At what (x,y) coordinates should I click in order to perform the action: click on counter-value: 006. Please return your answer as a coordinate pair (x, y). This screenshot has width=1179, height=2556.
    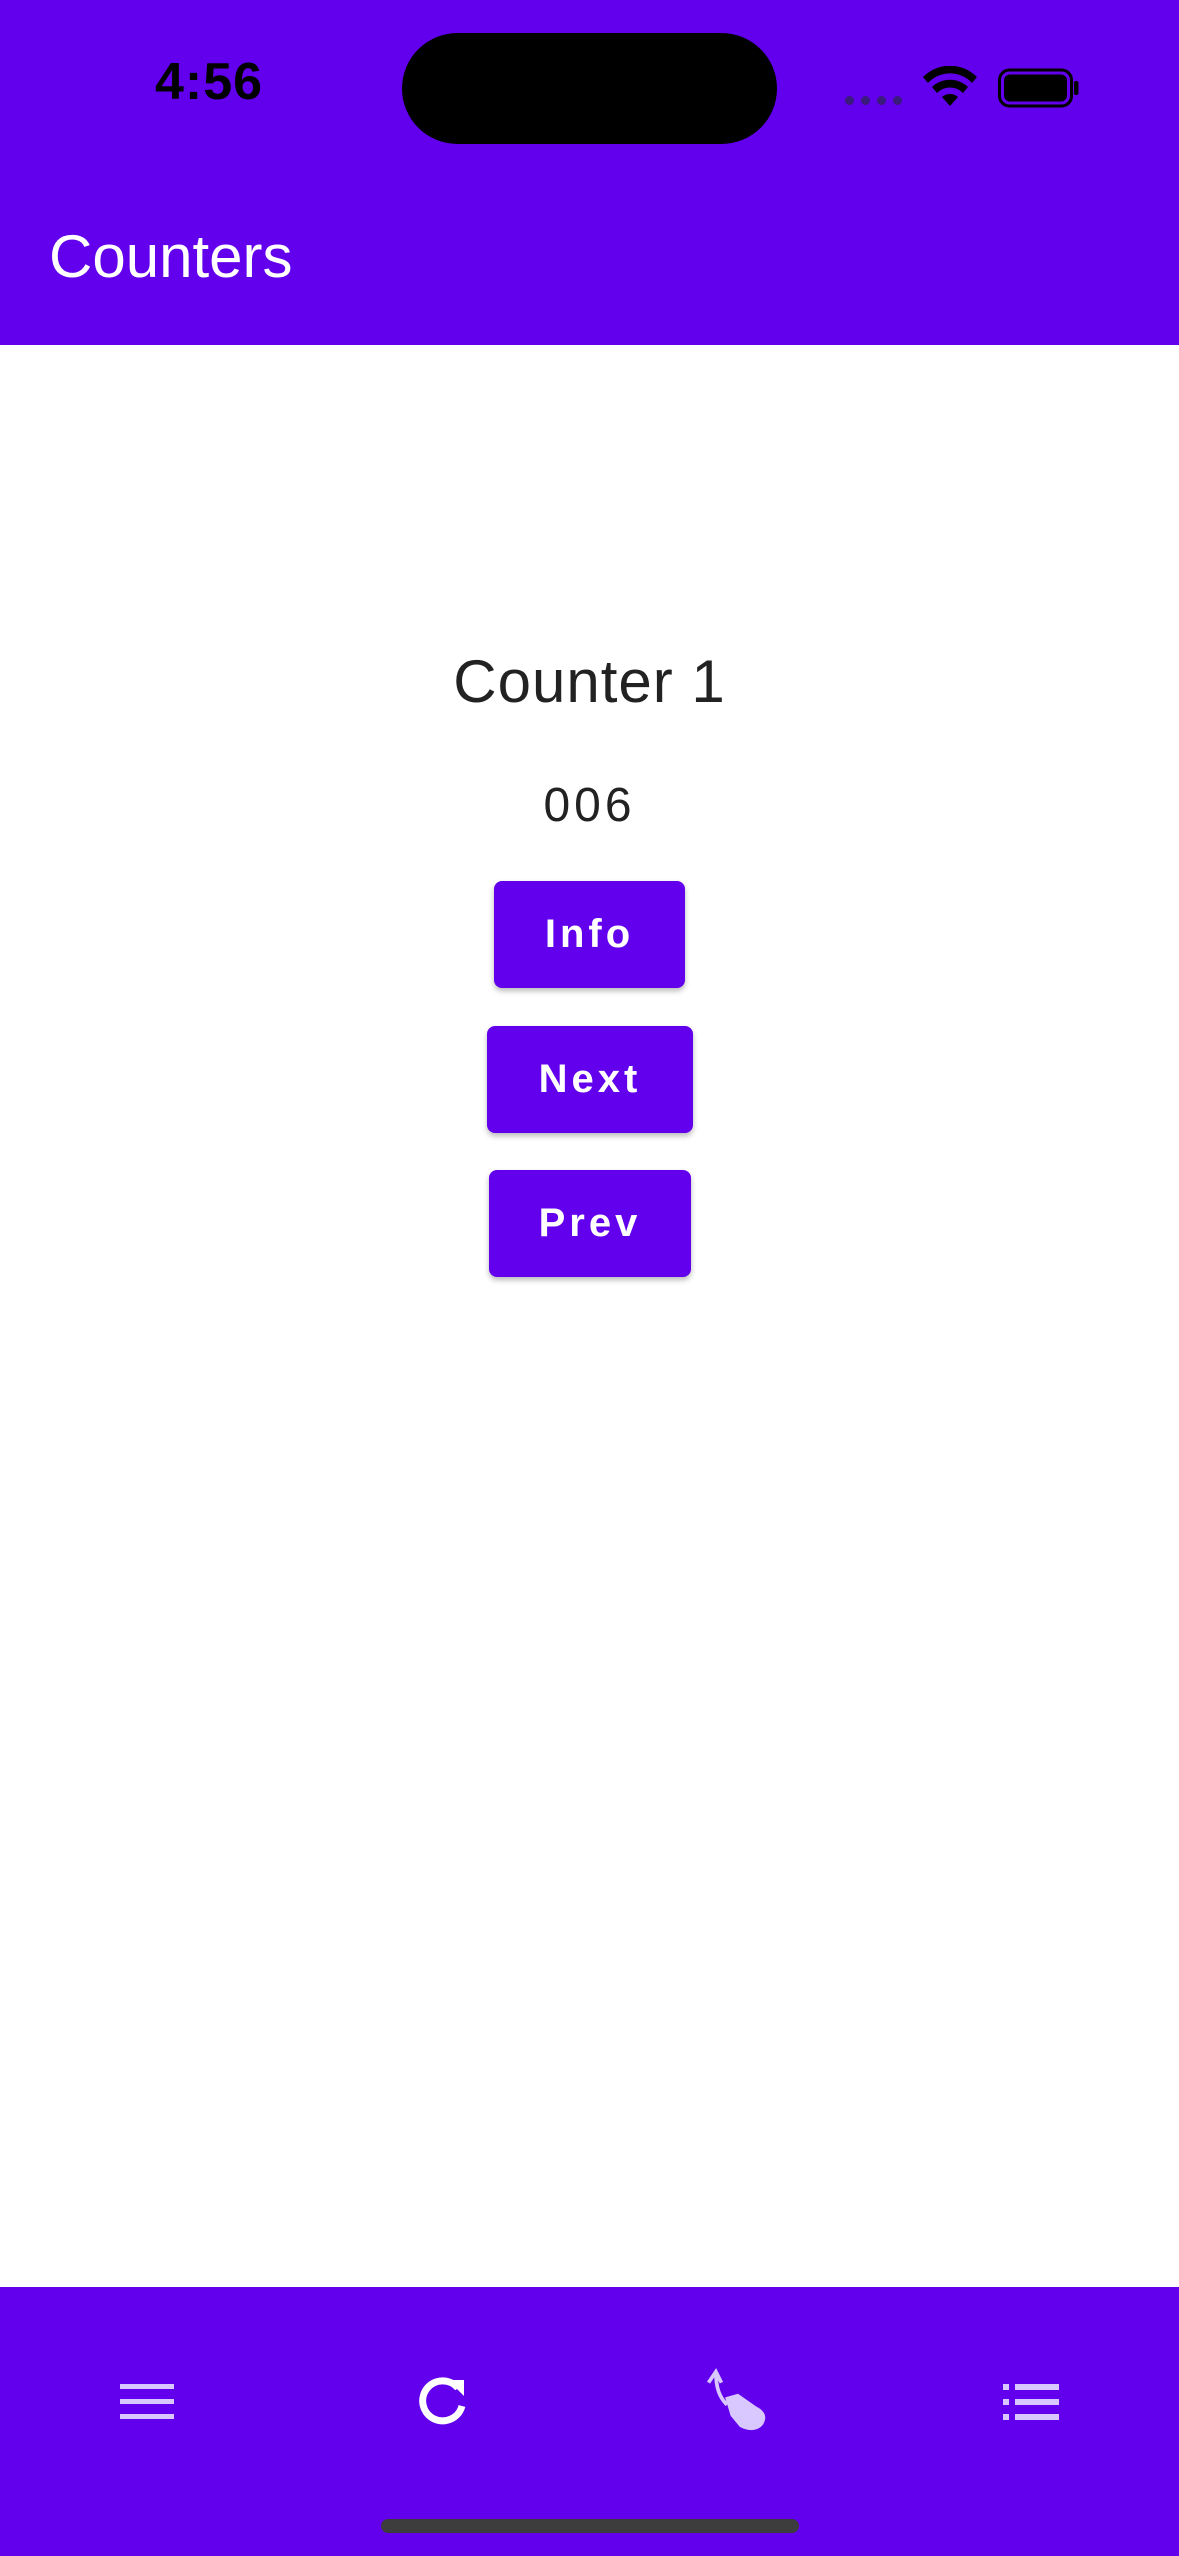
    Looking at the image, I should click on (589, 805).